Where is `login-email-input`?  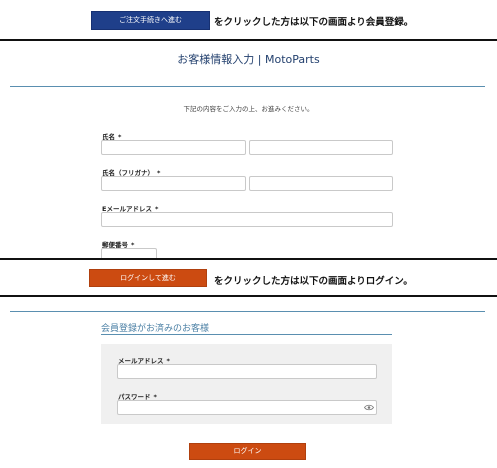 login-email-input is located at coordinates (247, 371).